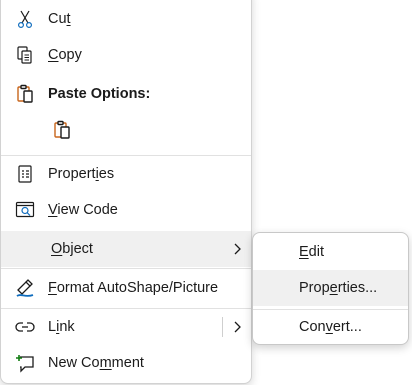  What do you see at coordinates (83, 210) in the screenshot?
I see `menu-item-label: View Code` at bounding box center [83, 210].